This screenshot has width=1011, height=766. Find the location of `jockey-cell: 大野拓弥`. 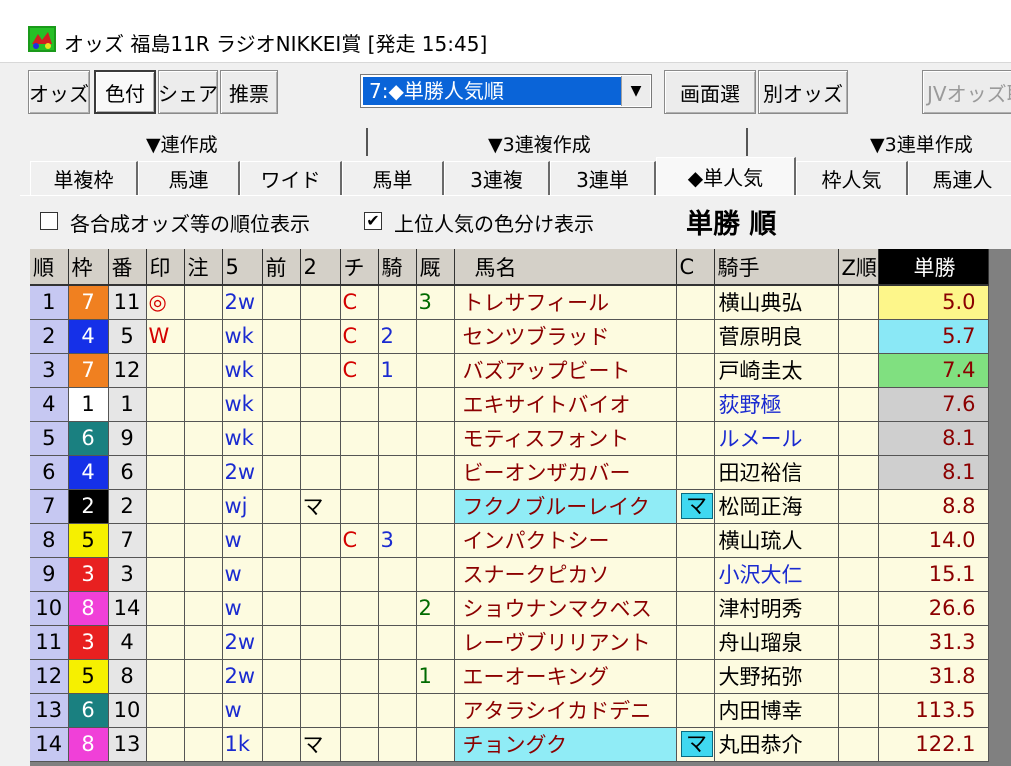

jockey-cell: 大野拓弥 is located at coordinates (776, 676).